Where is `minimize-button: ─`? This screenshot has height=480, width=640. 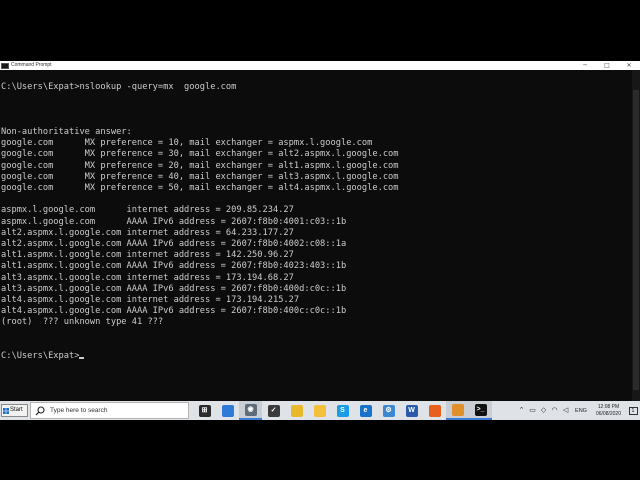
minimize-button: ─ is located at coordinates (585, 65).